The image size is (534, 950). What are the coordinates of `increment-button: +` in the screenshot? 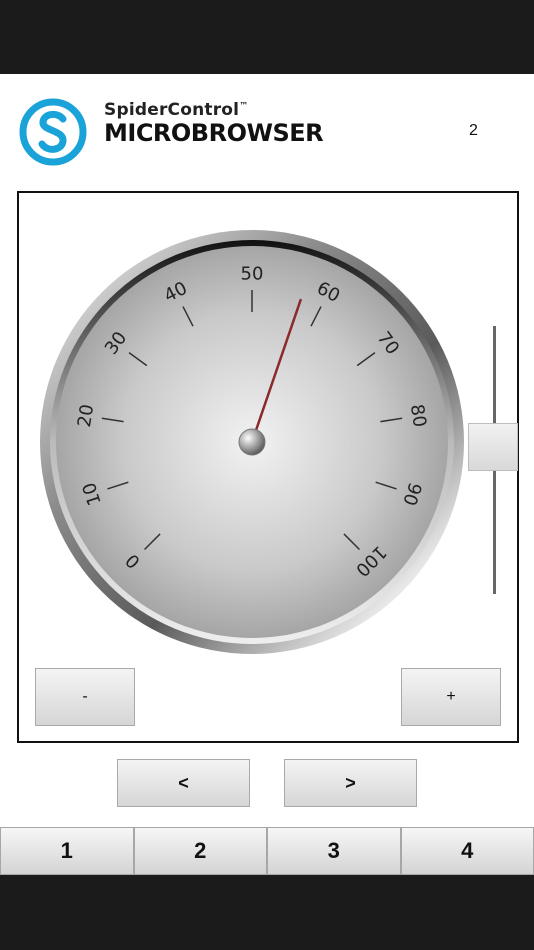 It's located at (451, 697).